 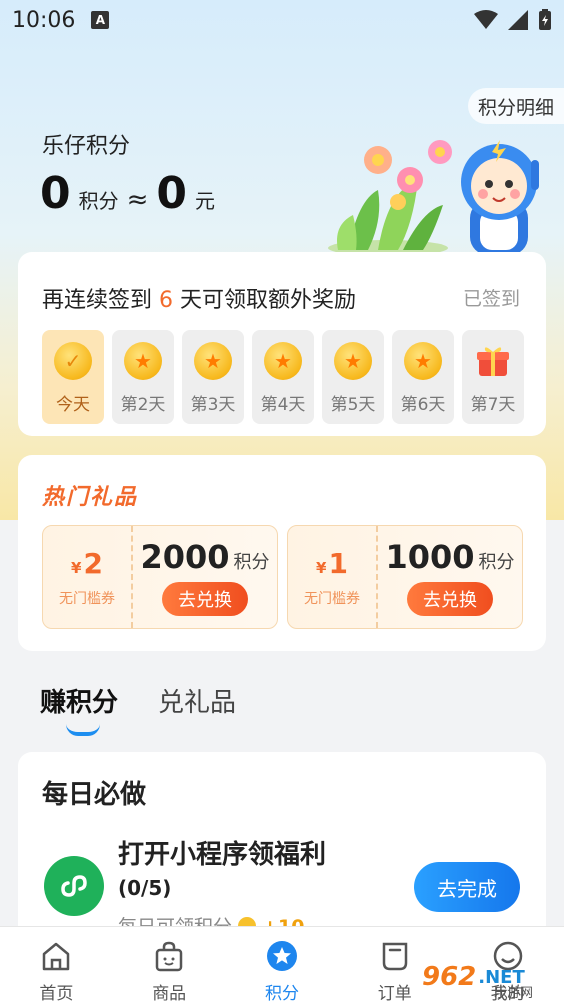 I want to click on coupon-points-value: 1000, so click(x=430, y=557).